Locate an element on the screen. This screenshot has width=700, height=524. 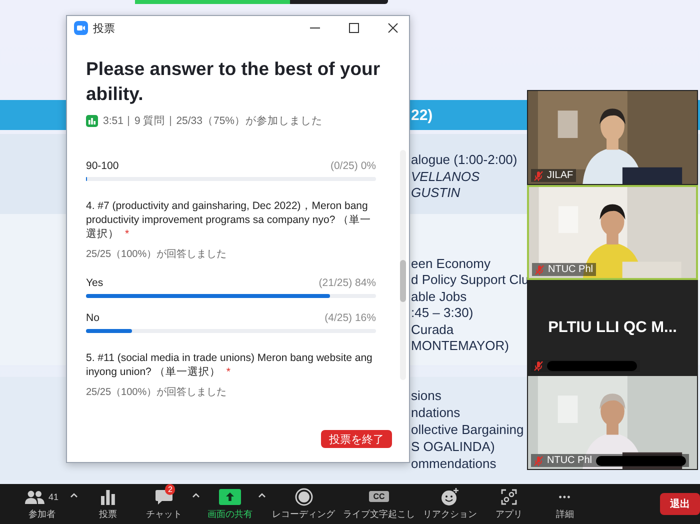
question-text: 5. #11 (social media in trade unions) Meron bang website ang inyong union? （単一選択） * is located at coordinates (230, 365).